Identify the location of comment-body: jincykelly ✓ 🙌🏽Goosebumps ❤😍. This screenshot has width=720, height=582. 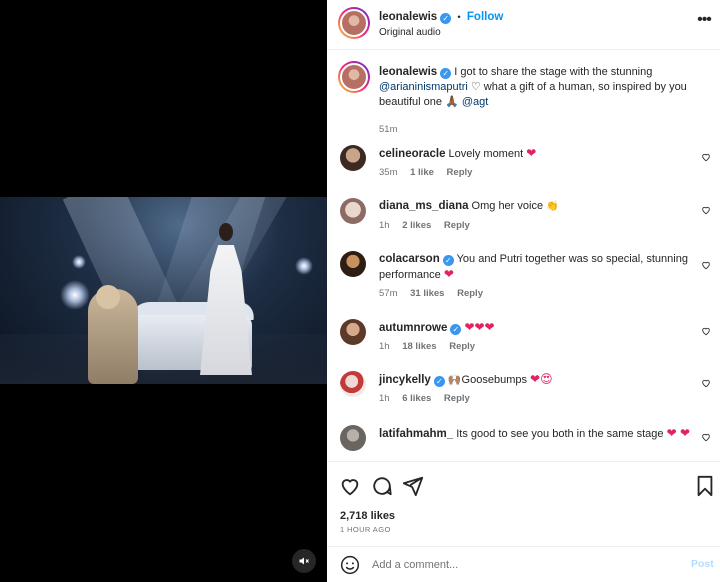
(536, 380).